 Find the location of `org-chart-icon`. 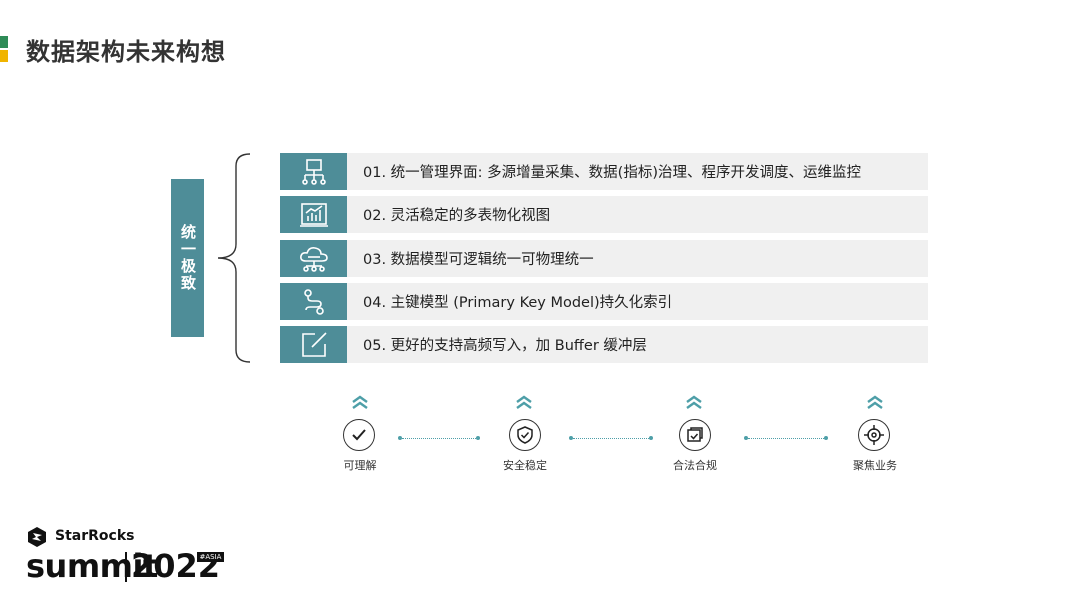

org-chart-icon is located at coordinates (313, 171).